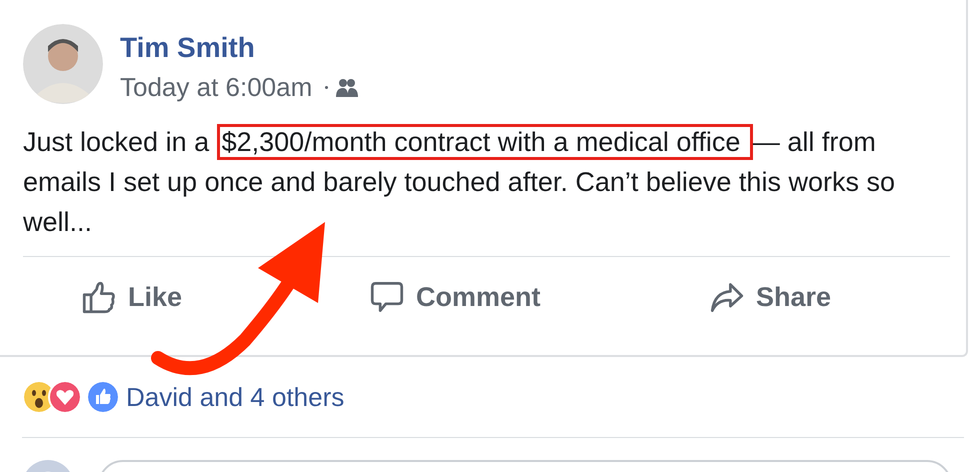 Image resolution: width=978 pixels, height=472 pixels. Describe the element at coordinates (132, 297) in the screenshot. I see `like-button: Like` at that location.